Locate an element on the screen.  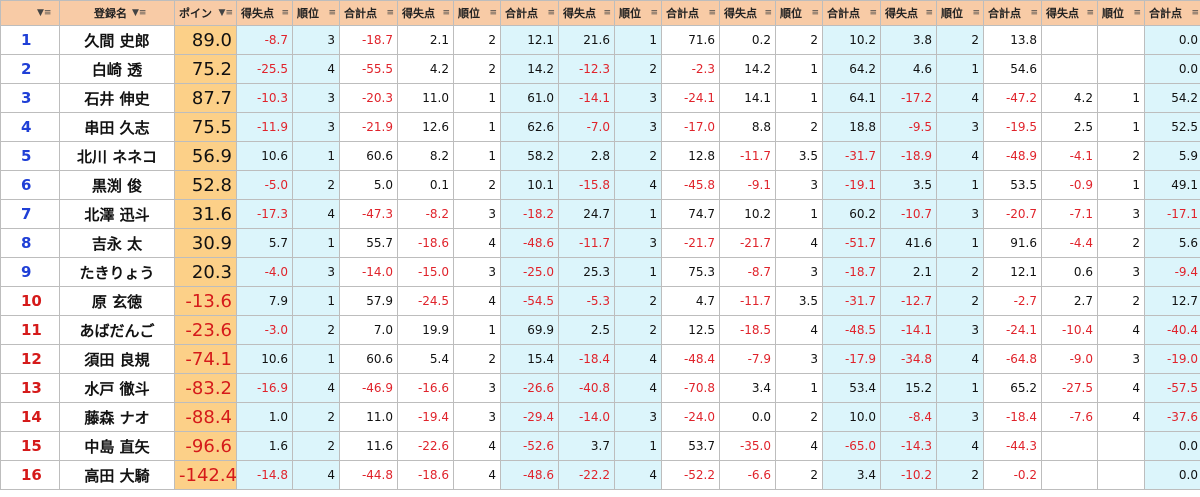
points-cell: 31.6 is located at coordinates (205, 214).